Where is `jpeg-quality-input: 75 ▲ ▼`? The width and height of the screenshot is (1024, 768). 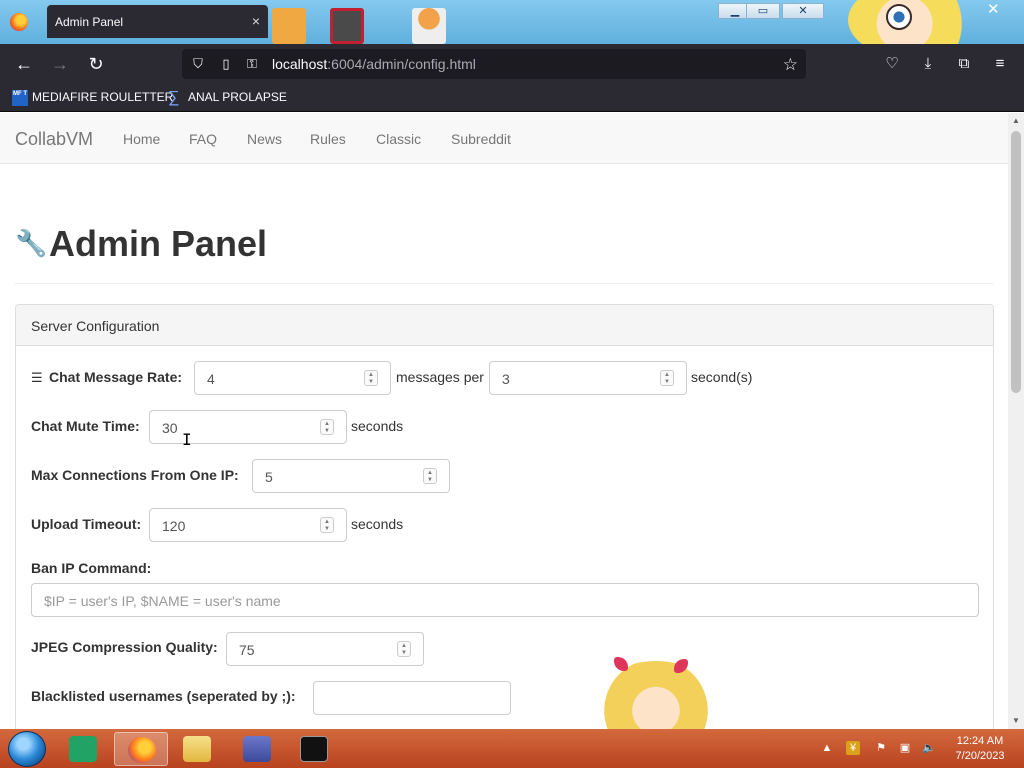
jpeg-quality-input: 75 ▲ ▼ is located at coordinates (325, 649).